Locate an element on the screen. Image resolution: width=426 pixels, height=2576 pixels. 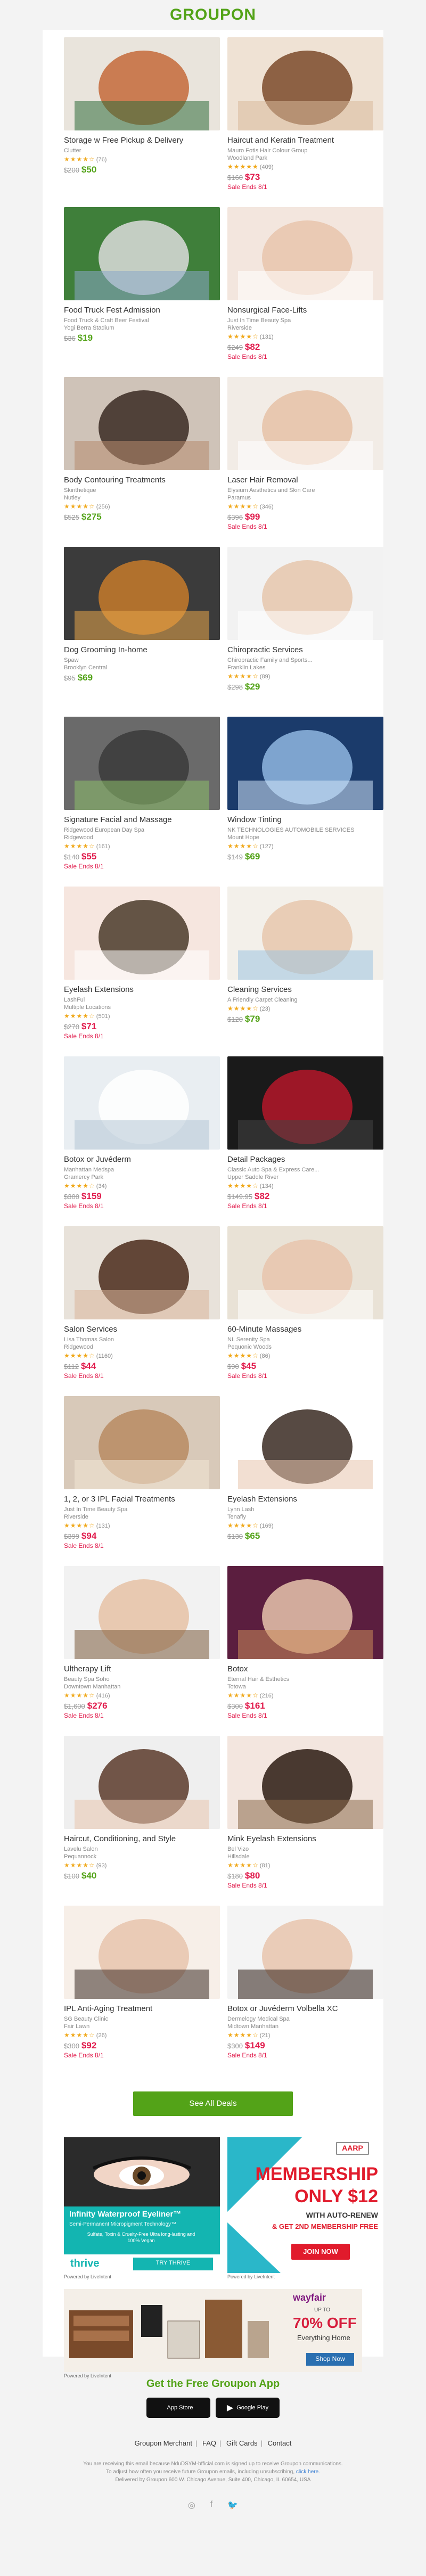
deal-title: Mink Eyelash Extensions is located at coordinates (305, 1839).